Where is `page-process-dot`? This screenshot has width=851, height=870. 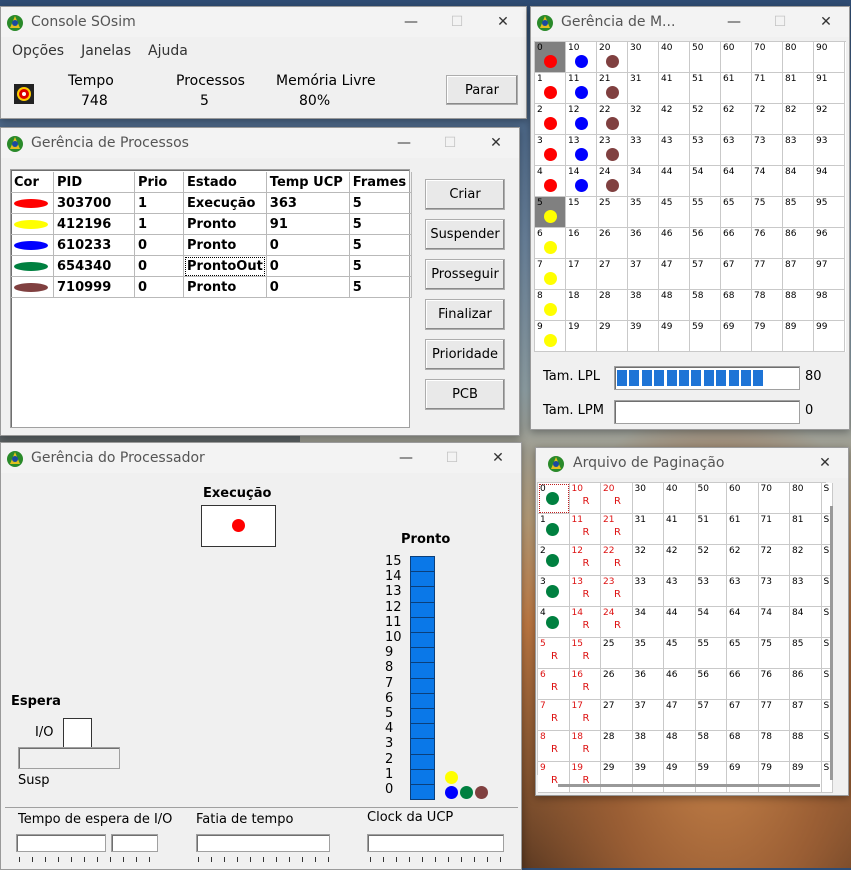 page-process-dot is located at coordinates (552, 622).